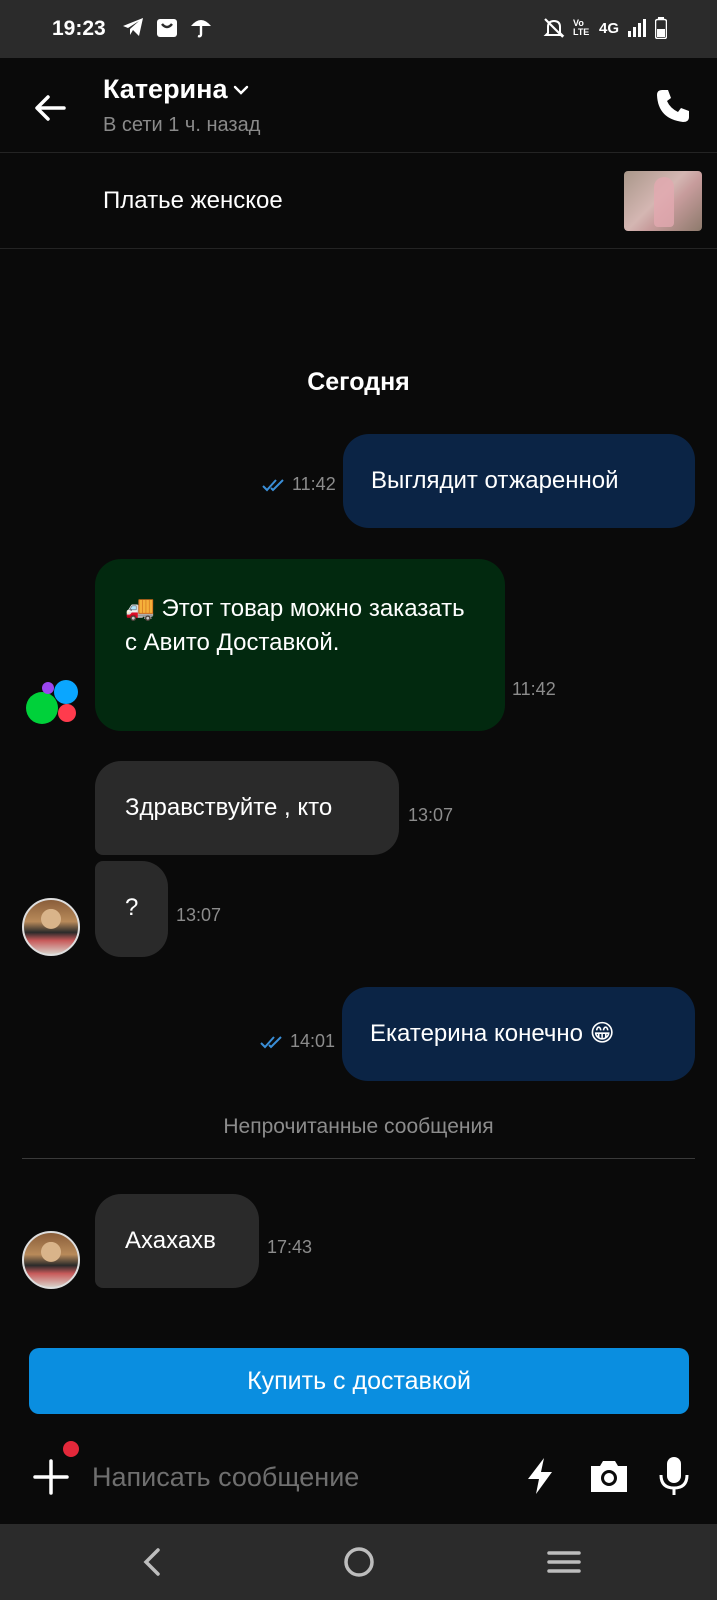  Describe the element at coordinates (608, 28) in the screenshot. I see `4g-icon: 4G` at that location.